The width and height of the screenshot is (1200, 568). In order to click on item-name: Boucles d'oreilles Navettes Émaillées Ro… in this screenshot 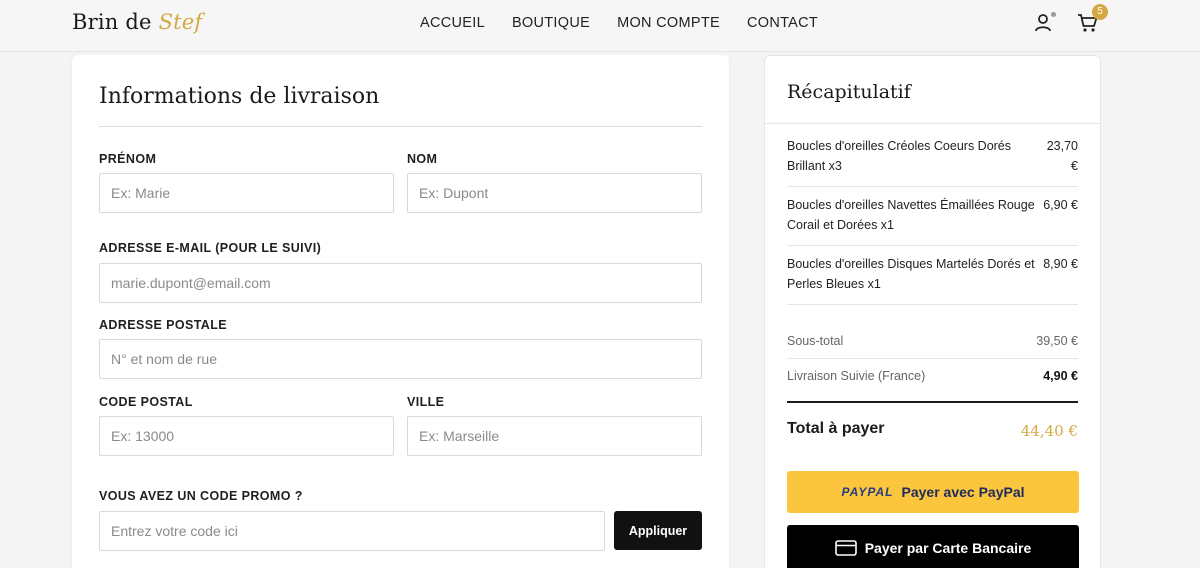, I will do `click(911, 215)`.